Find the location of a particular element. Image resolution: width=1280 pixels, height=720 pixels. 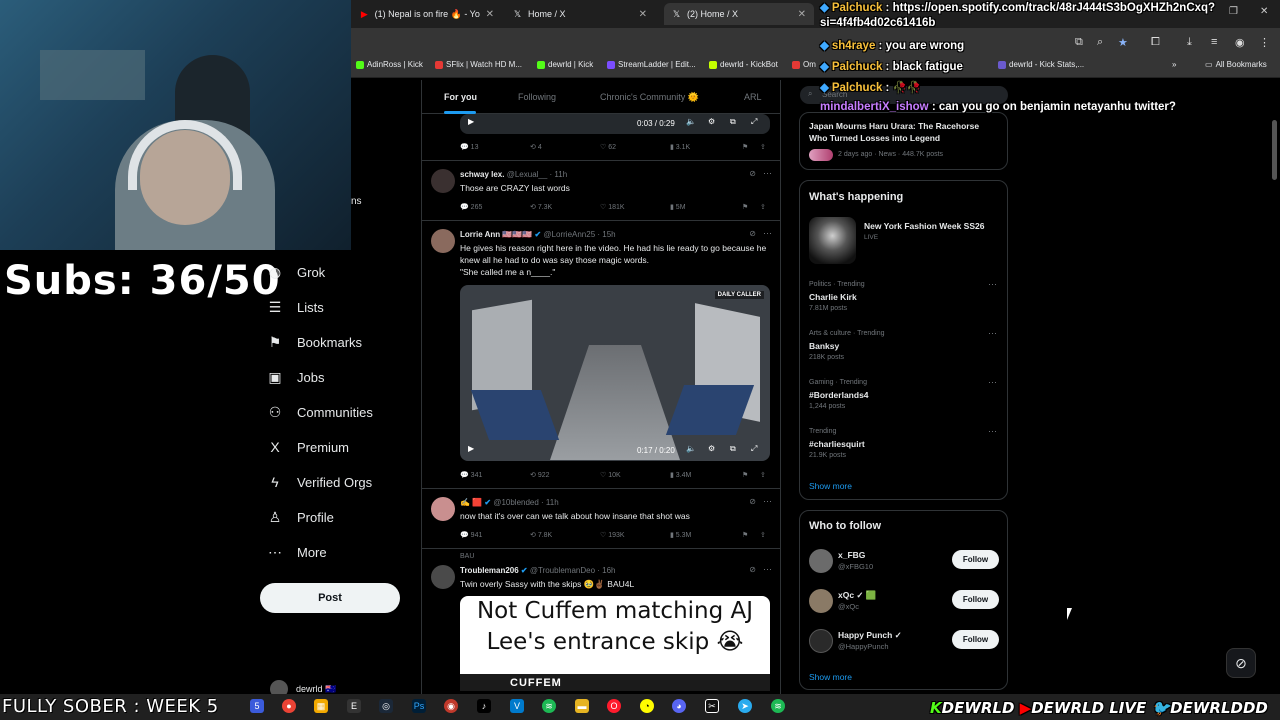

post-author: Troubleman206 ✔ @TroublemanDeo · 16h is located at coordinates (538, 570).